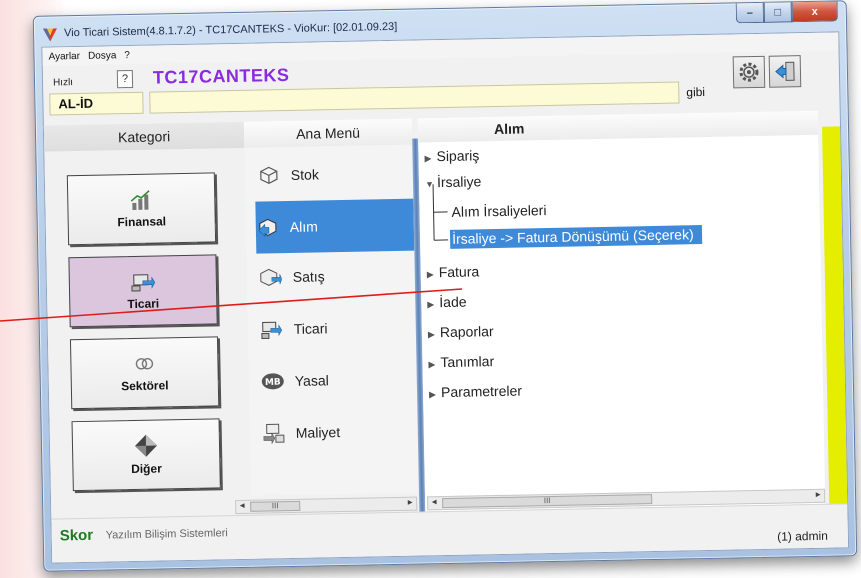 The width and height of the screenshot is (861, 578). I want to click on menu-item-label: Satış, so click(308, 276).